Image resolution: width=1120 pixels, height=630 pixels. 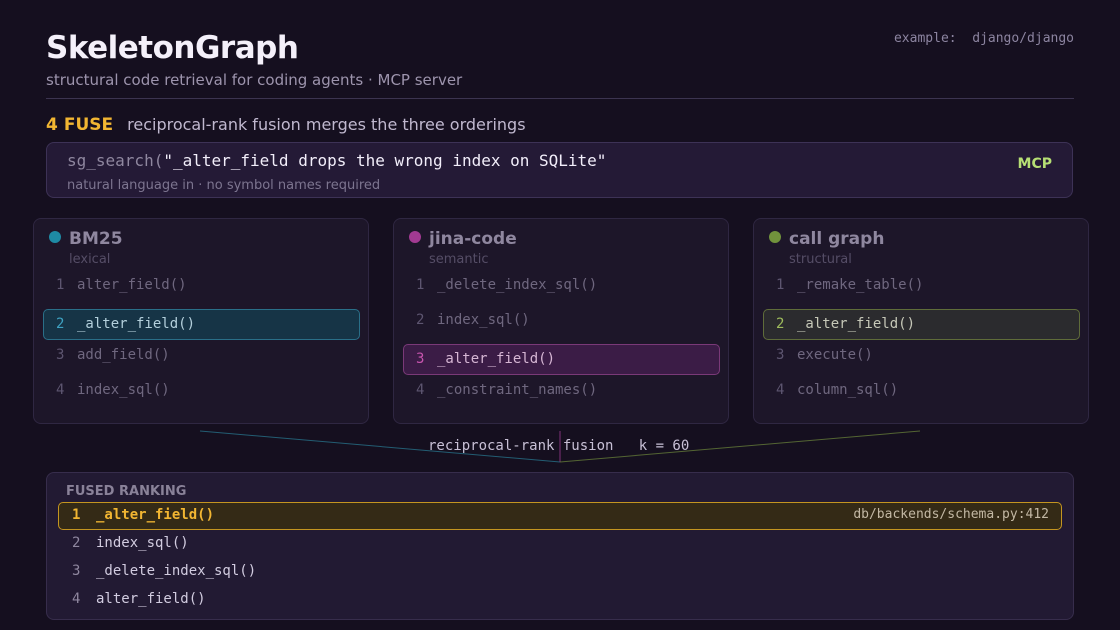 I want to click on fused-rank: 2, so click(x=76, y=543).